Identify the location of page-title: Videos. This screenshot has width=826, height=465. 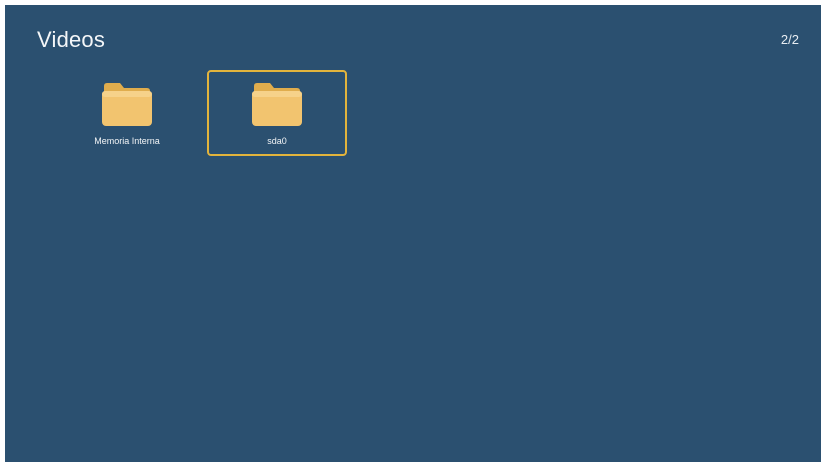
(71, 39).